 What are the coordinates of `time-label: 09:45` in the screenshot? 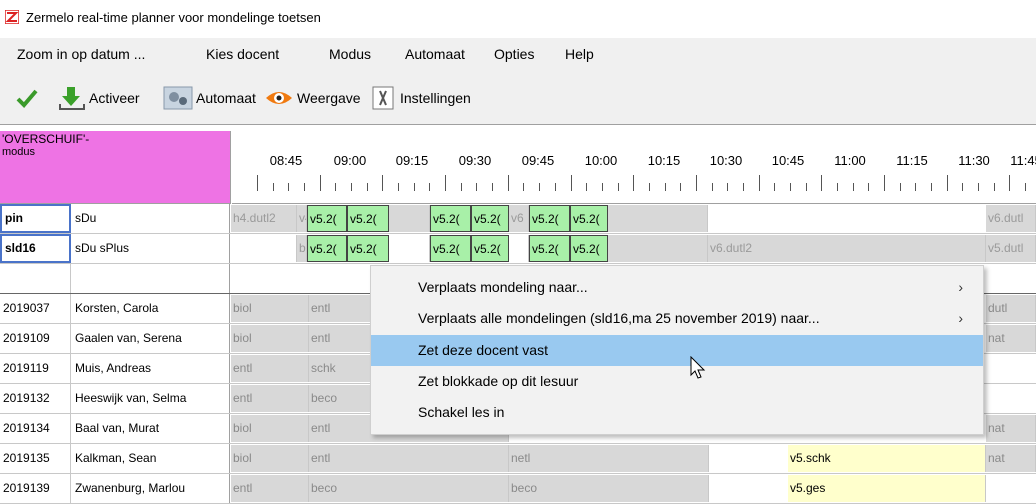 It's located at (538, 160).